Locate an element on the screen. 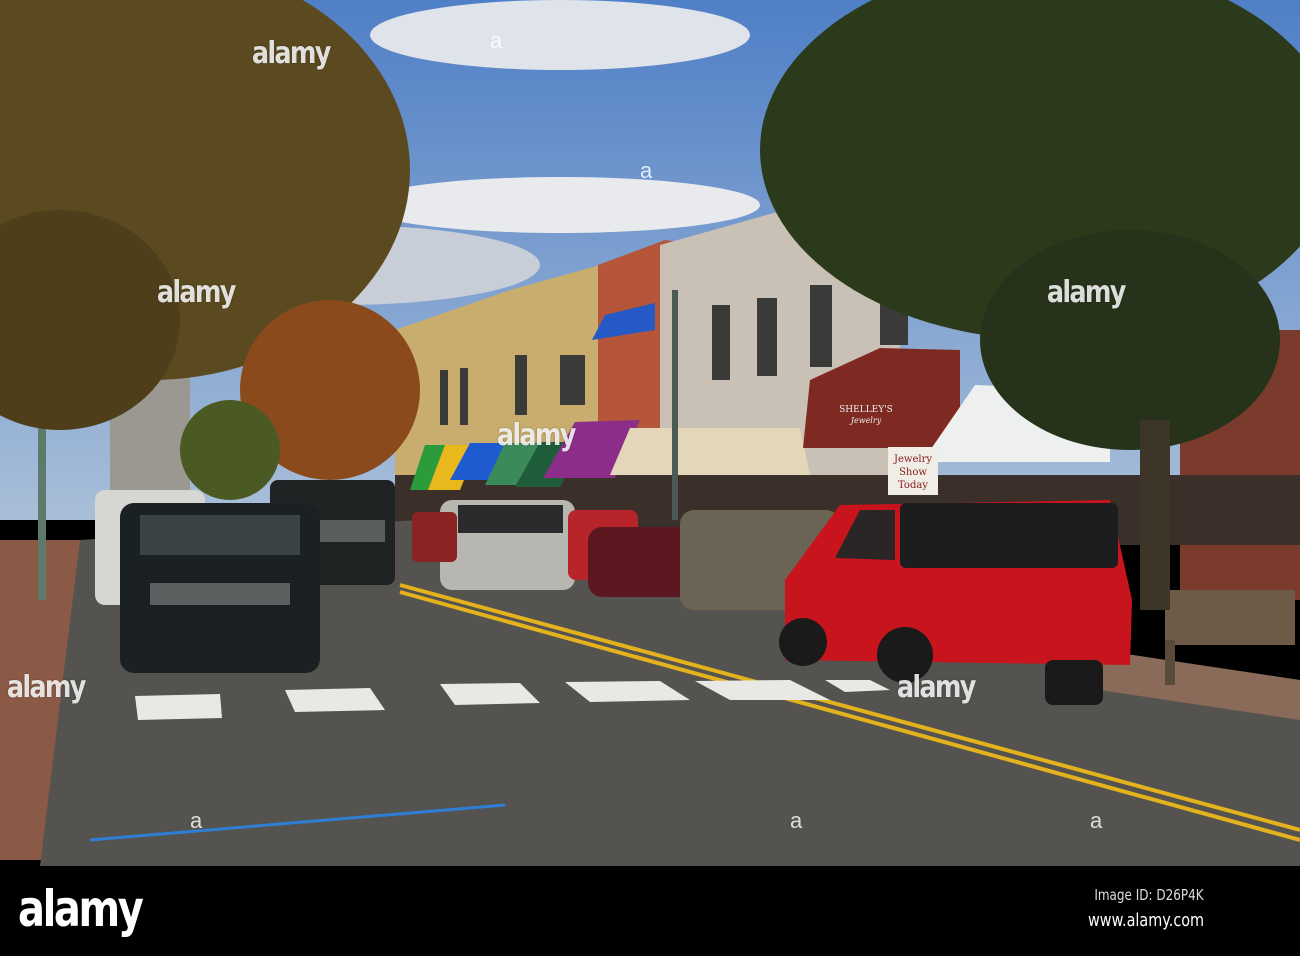 The height and width of the screenshot is (956, 1300). site-url: www.alamy.com is located at coordinates (1146, 920).